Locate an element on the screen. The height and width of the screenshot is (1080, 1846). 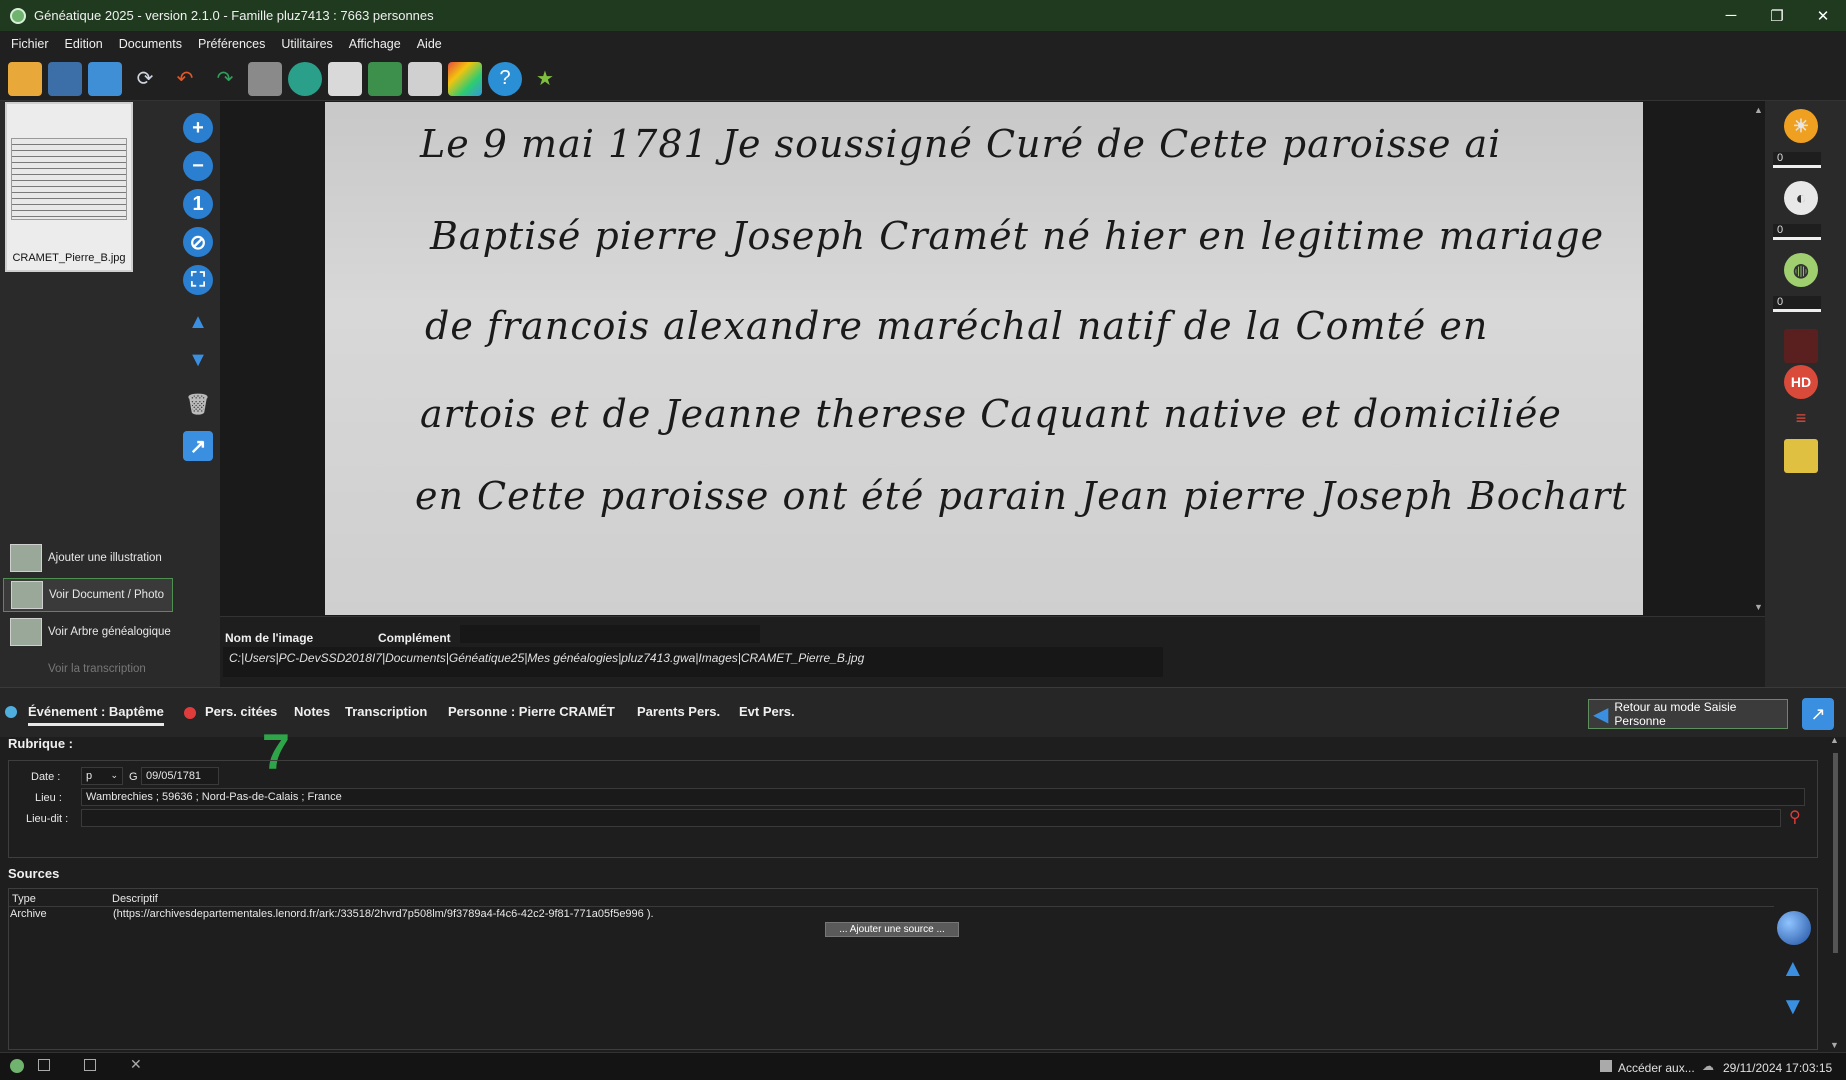
sync-icon: ⟳ is located at coordinates (145, 79).